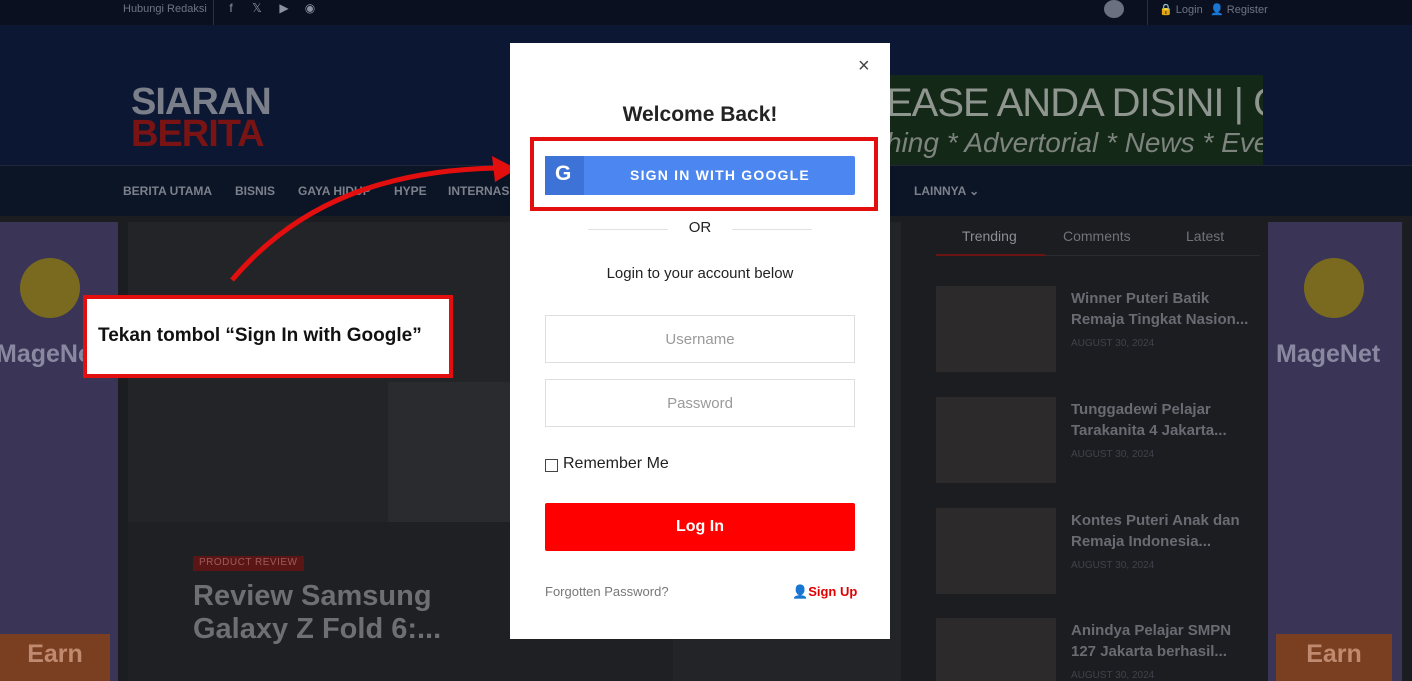 Image resolution: width=1412 pixels, height=681 pixels. Describe the element at coordinates (864, 66) in the screenshot. I see `close-icon: ×` at that location.